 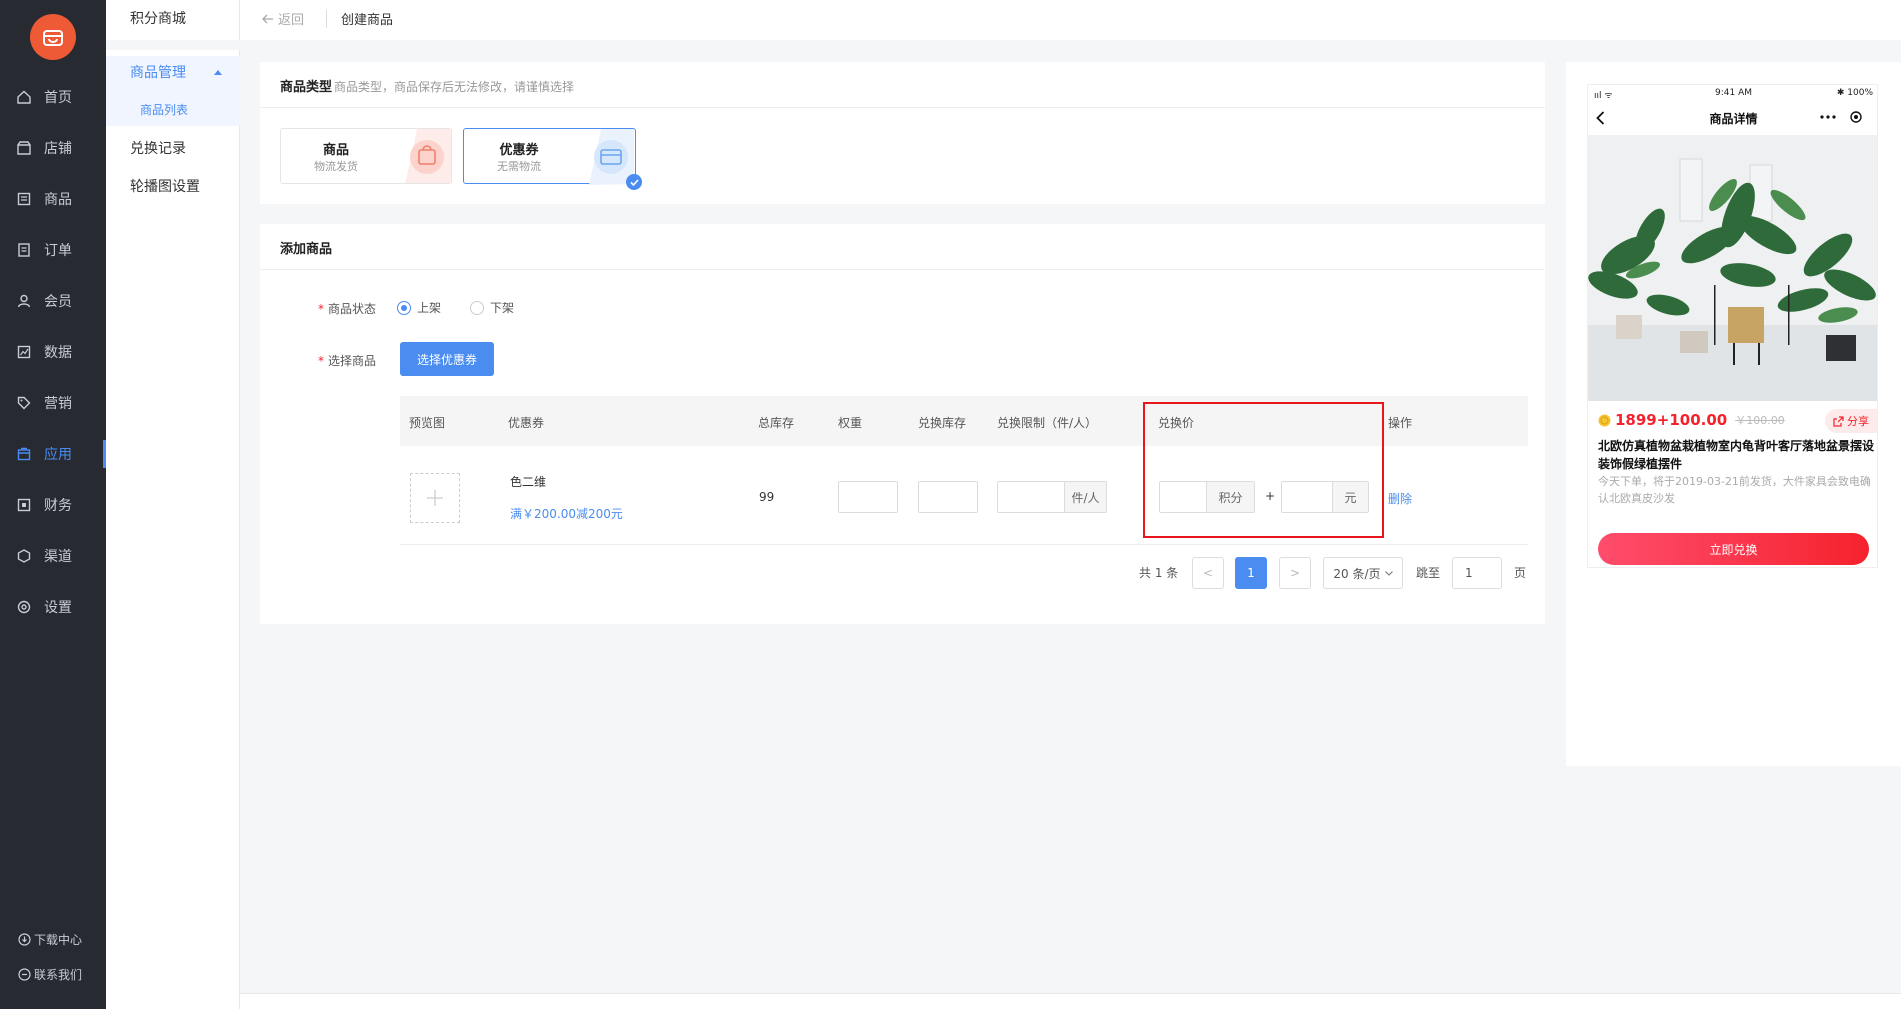 I want to click on nav-item-order: 订单, so click(x=53, y=250).